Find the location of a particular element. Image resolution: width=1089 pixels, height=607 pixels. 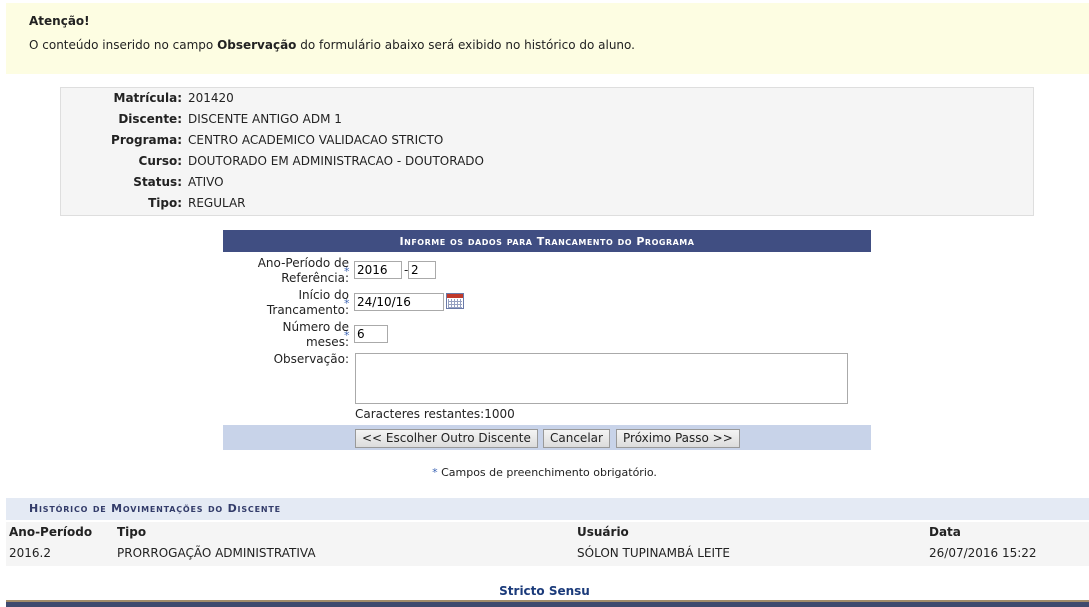

alert-msg-bold: Observação is located at coordinates (257, 45).